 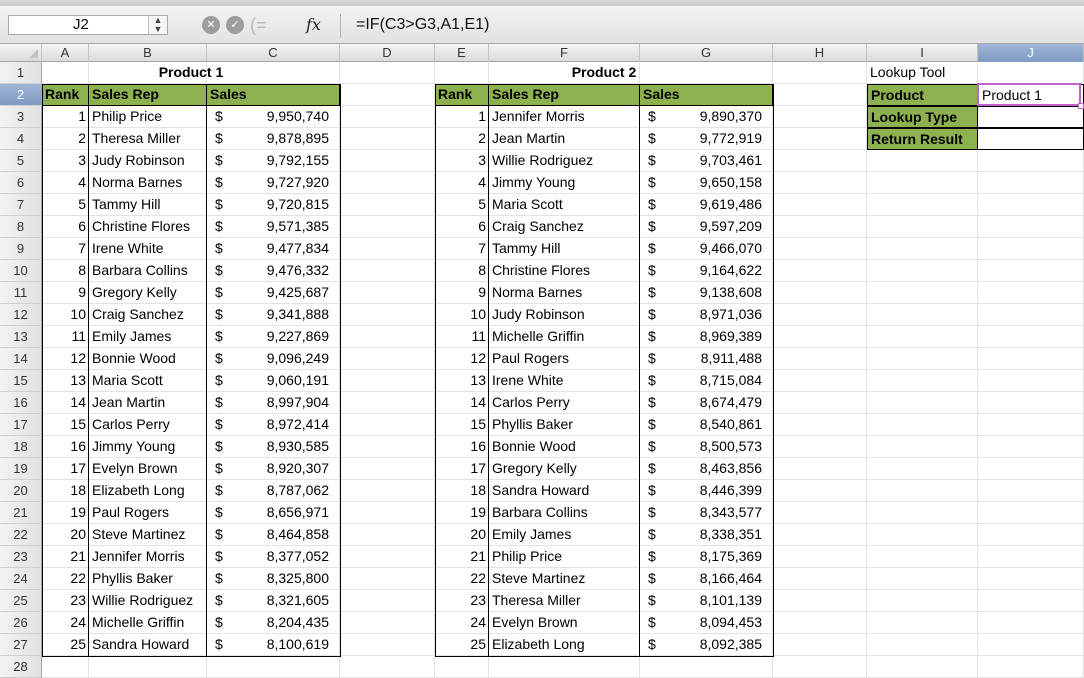 I want to click on product1-sales-rep-cell: Judy Robinson, so click(x=148, y=161).